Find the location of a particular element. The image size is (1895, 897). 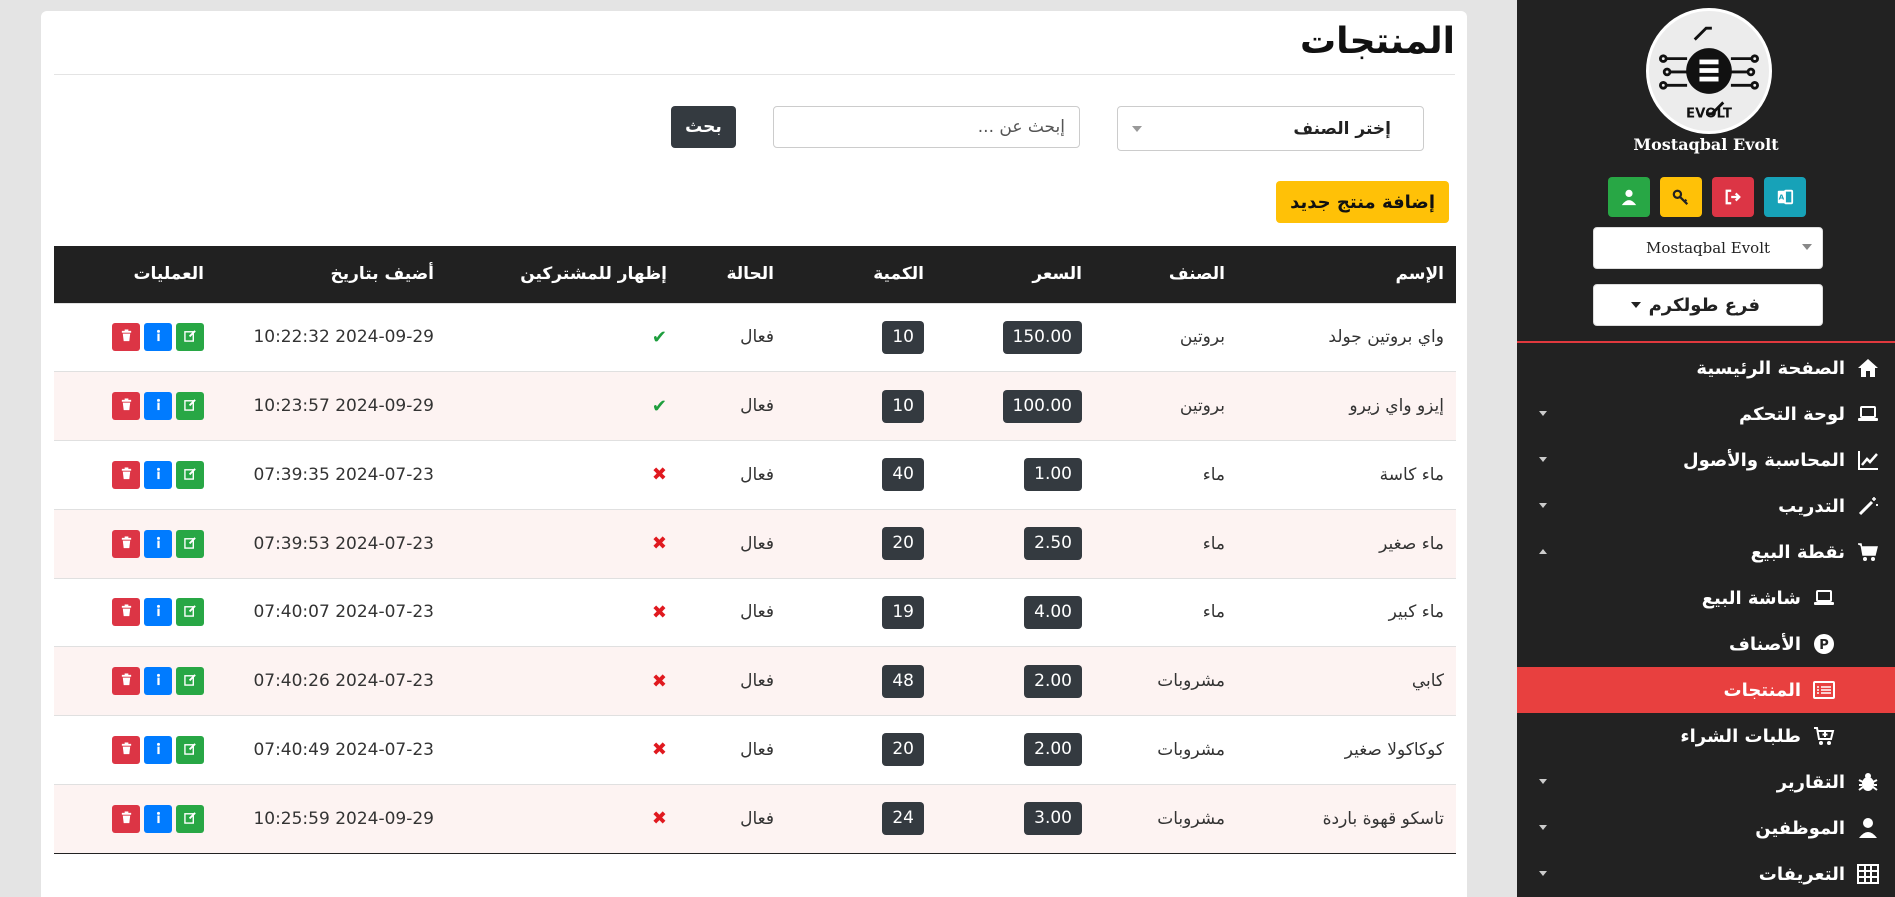

company-select: Mostaqbal Evolt is located at coordinates (1708, 248).